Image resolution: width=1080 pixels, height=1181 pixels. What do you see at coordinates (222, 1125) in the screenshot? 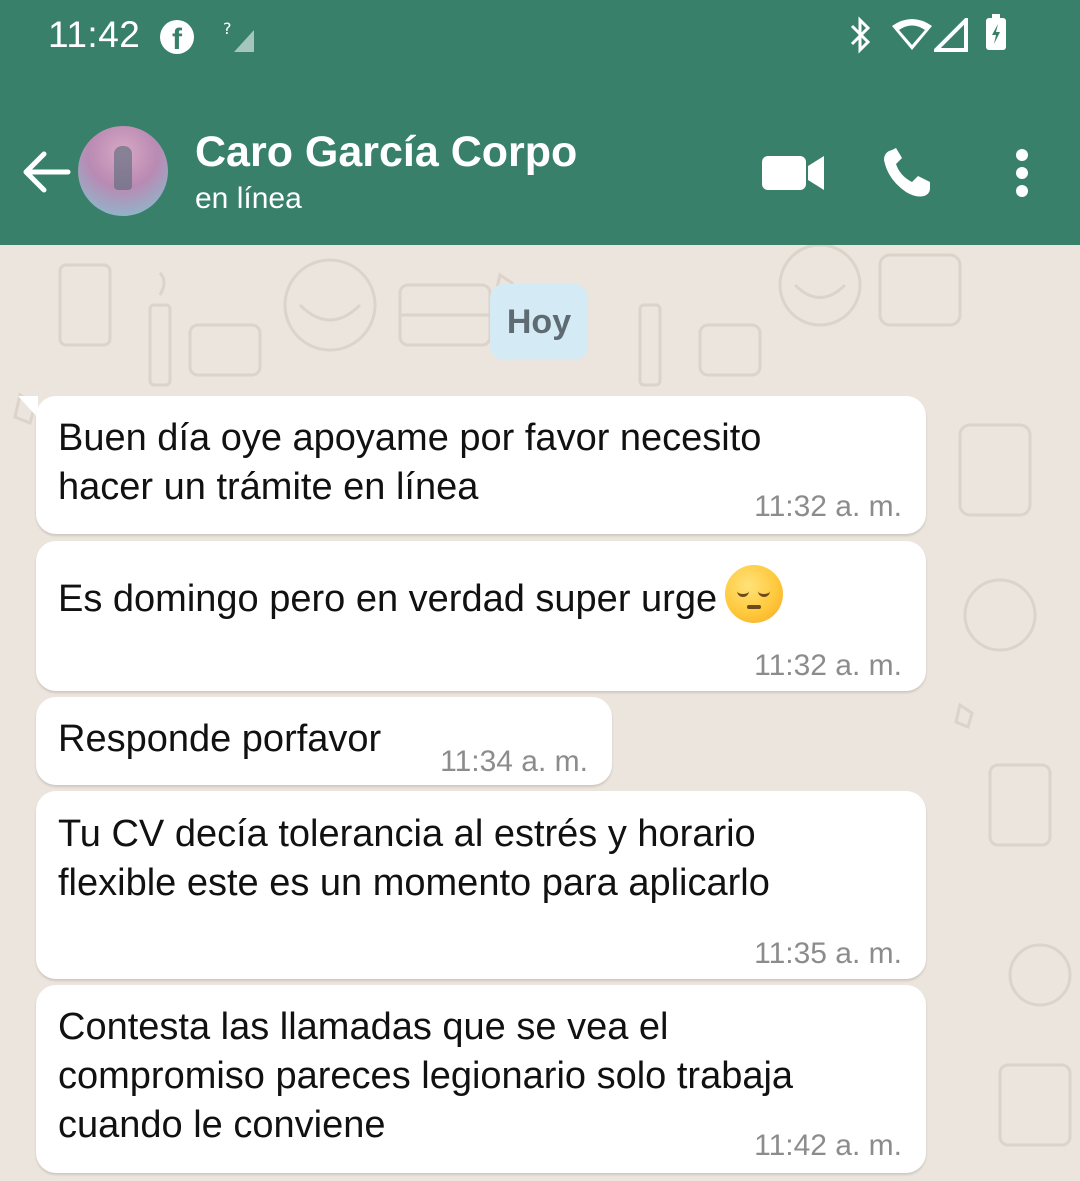
I see `message-text-line: cuando le conviene` at bounding box center [222, 1125].